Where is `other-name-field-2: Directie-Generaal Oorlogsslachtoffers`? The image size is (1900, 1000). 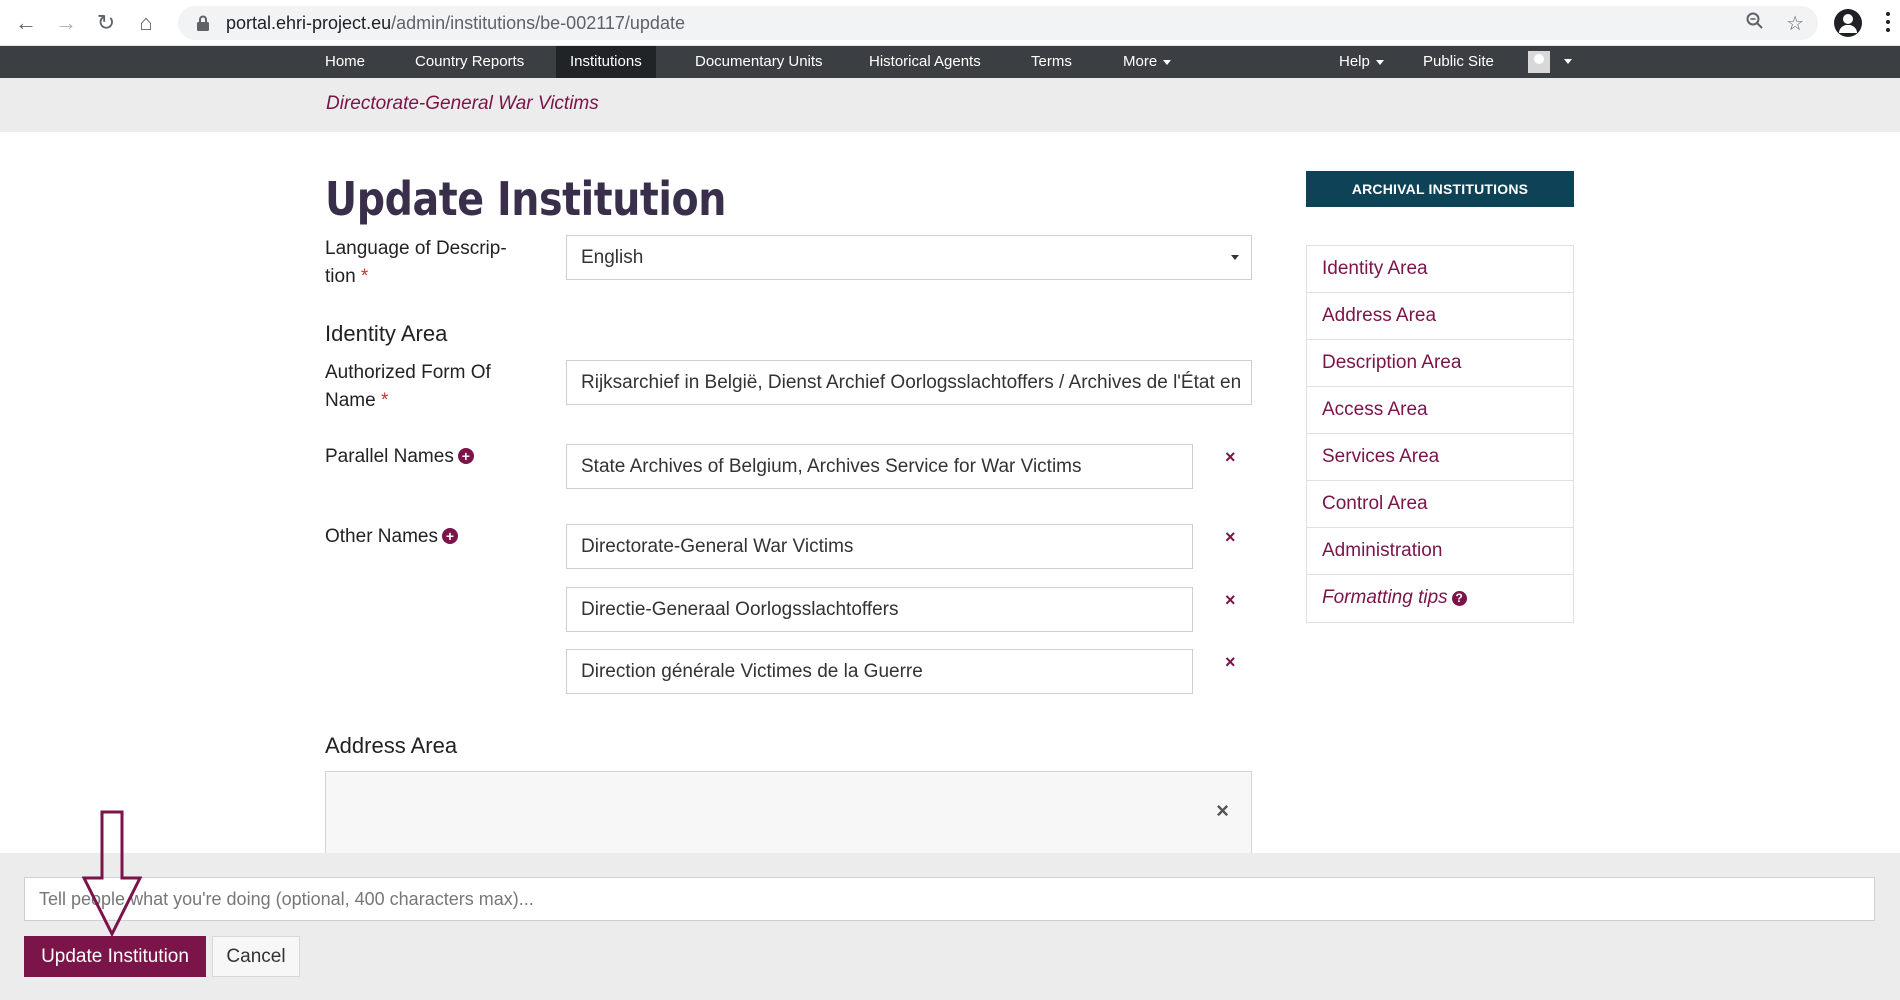 other-name-field-2: Directie-Generaal Oorlogsslachtoffers is located at coordinates (879, 609).